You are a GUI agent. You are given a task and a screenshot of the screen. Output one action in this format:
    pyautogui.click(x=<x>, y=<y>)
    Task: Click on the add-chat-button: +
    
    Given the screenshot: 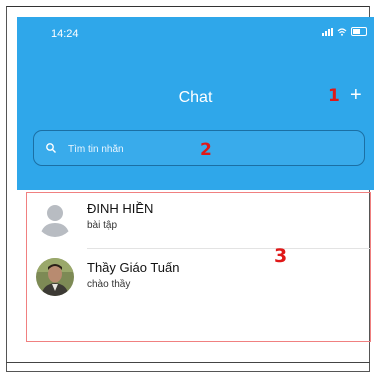 What is the action you would take?
    pyautogui.click(x=356, y=95)
    